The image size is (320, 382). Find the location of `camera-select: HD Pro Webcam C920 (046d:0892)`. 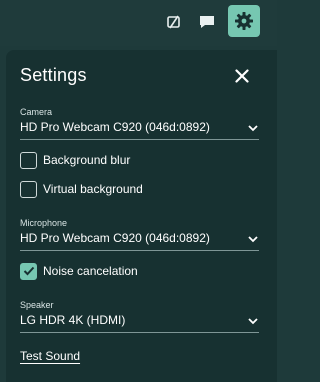

camera-select: HD Pro Webcam C920 (046d:0892) is located at coordinates (139, 129).